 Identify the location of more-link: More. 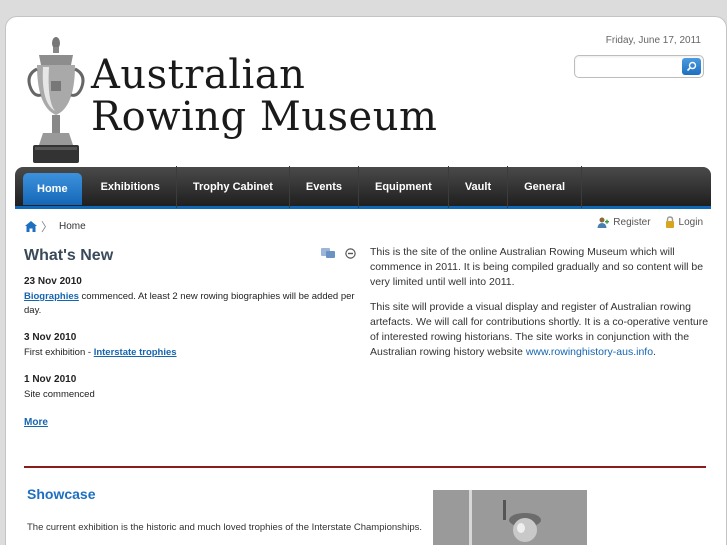
(36, 422).